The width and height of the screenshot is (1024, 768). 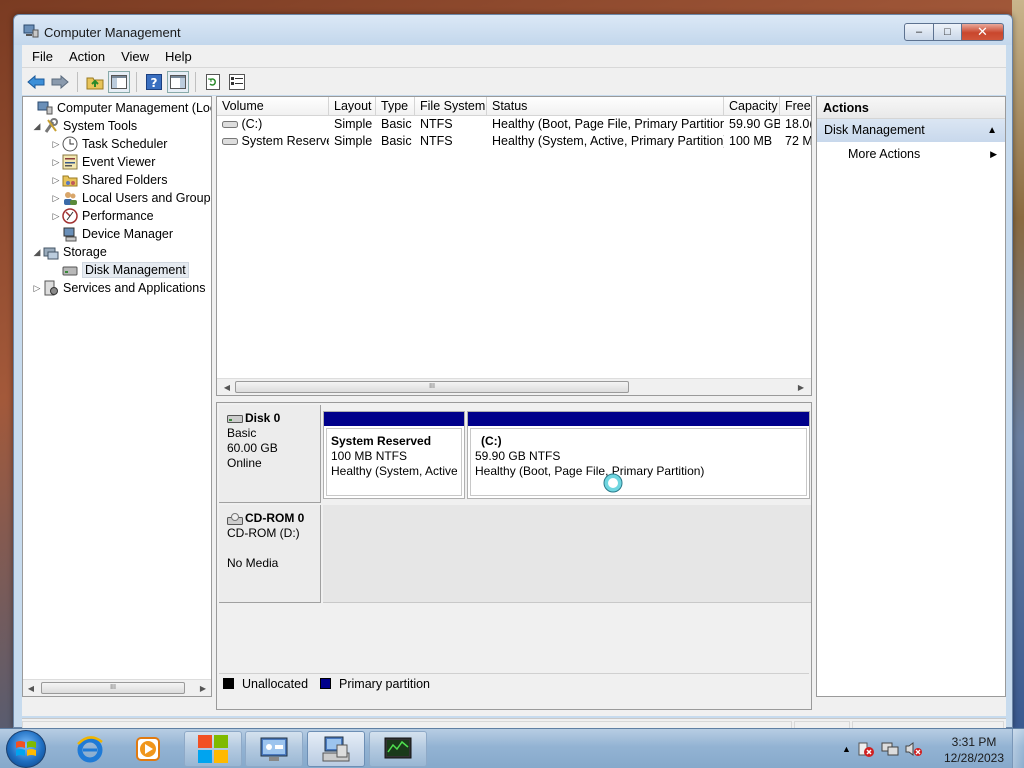 I want to click on help-icon: ?, so click(x=154, y=81).